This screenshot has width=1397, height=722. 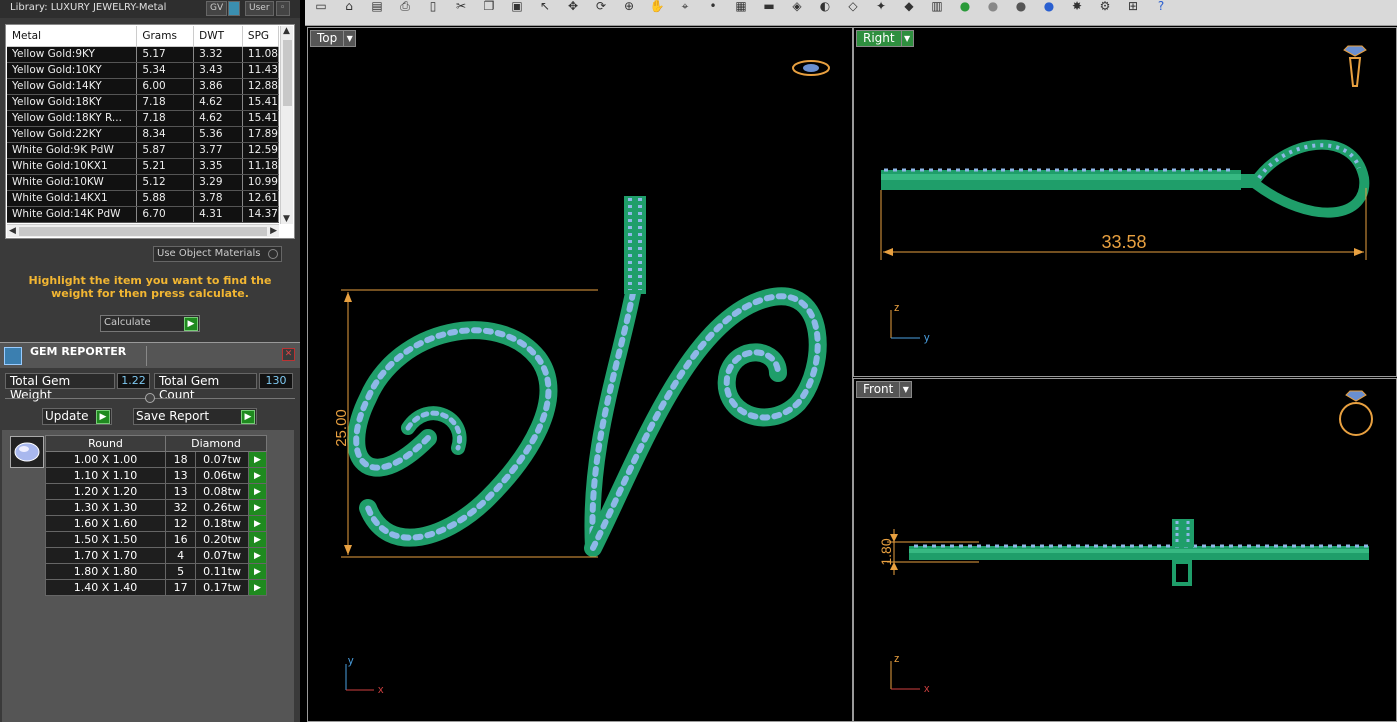 I want to click on metal-table-hscroll: ◀ ▶, so click(x=143, y=230).